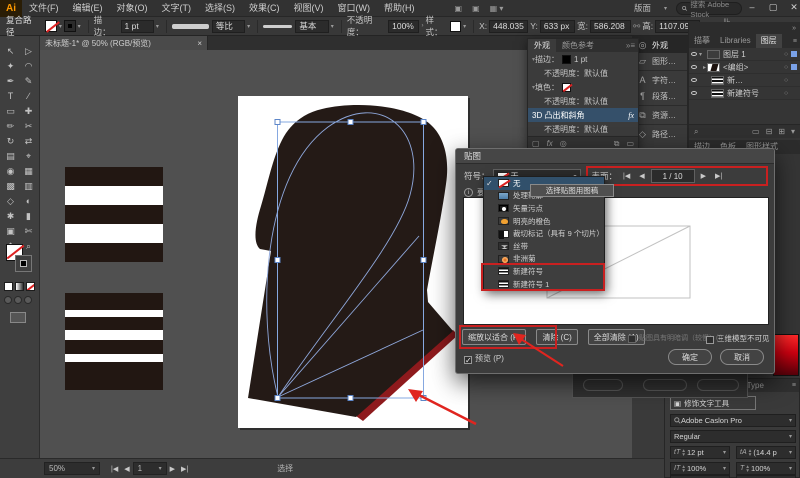 The image size is (800, 478). I want to click on font-size-input: tT ▴ ▾ 12 pt ▾, so click(700, 452).